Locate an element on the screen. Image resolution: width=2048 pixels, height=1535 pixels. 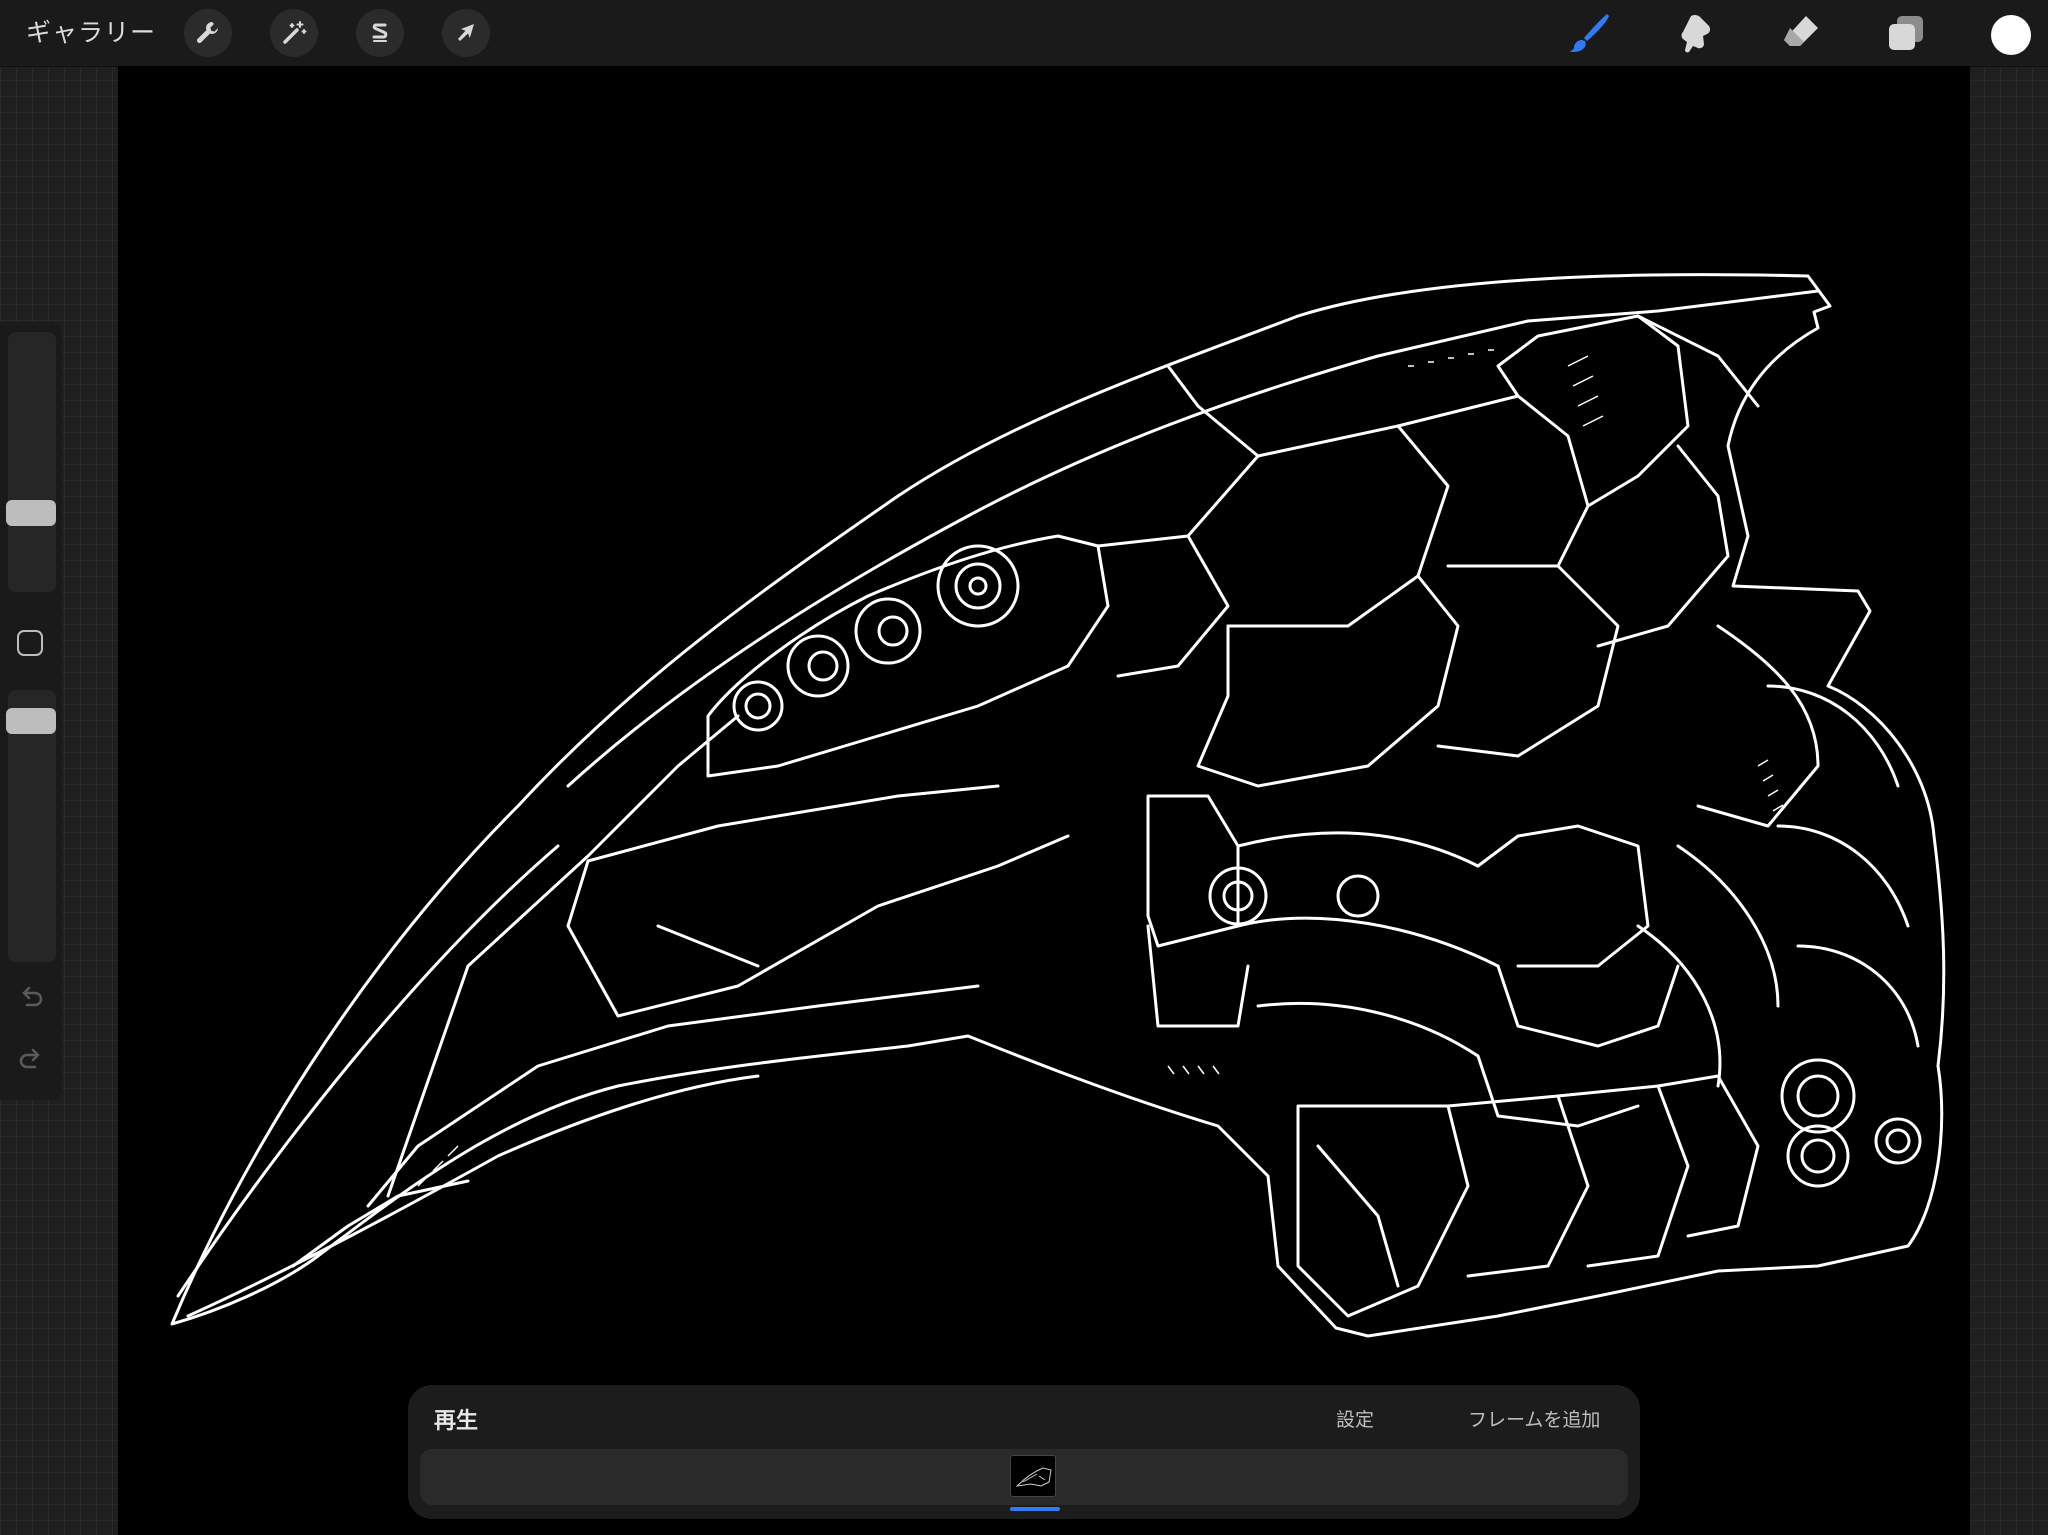
adjustments-button is located at coordinates (294, 33).